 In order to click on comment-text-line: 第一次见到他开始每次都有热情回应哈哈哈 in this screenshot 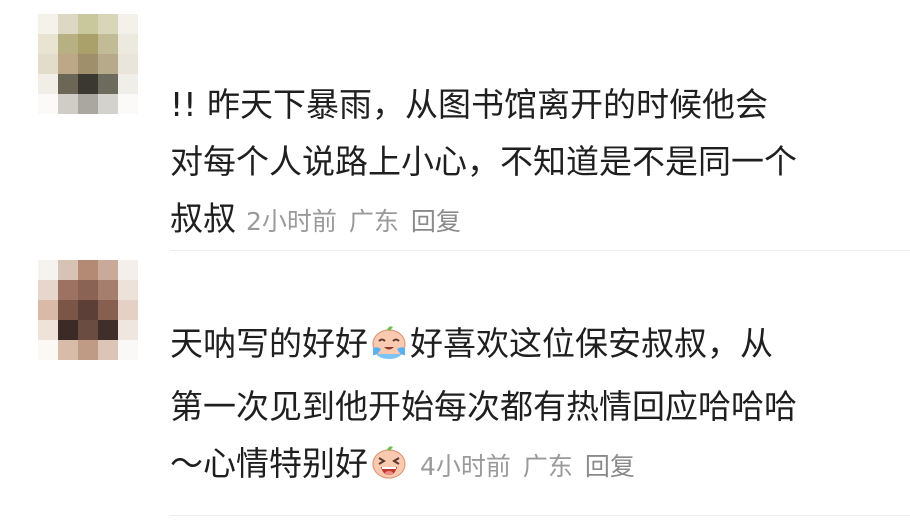, I will do `click(483, 406)`.